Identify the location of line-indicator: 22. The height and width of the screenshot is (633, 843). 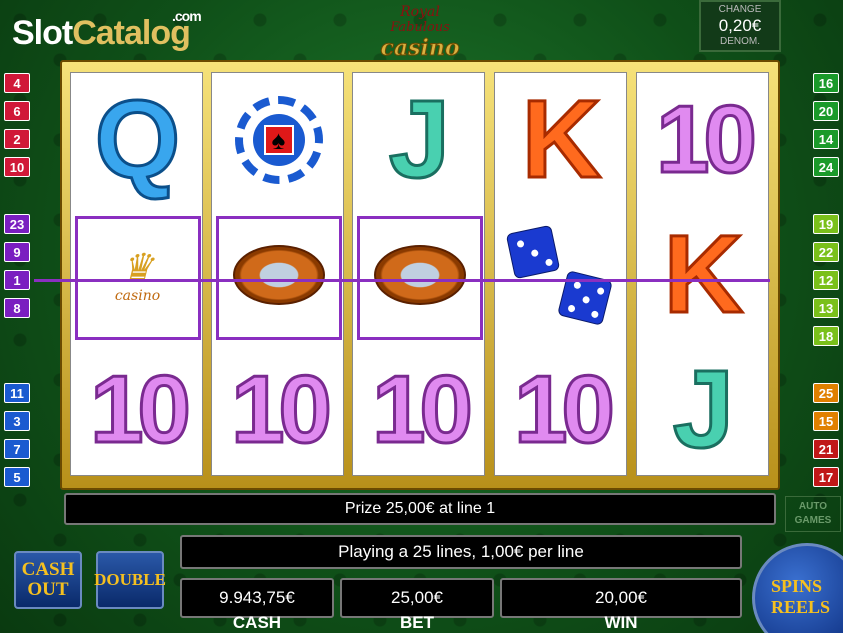
(826, 252).